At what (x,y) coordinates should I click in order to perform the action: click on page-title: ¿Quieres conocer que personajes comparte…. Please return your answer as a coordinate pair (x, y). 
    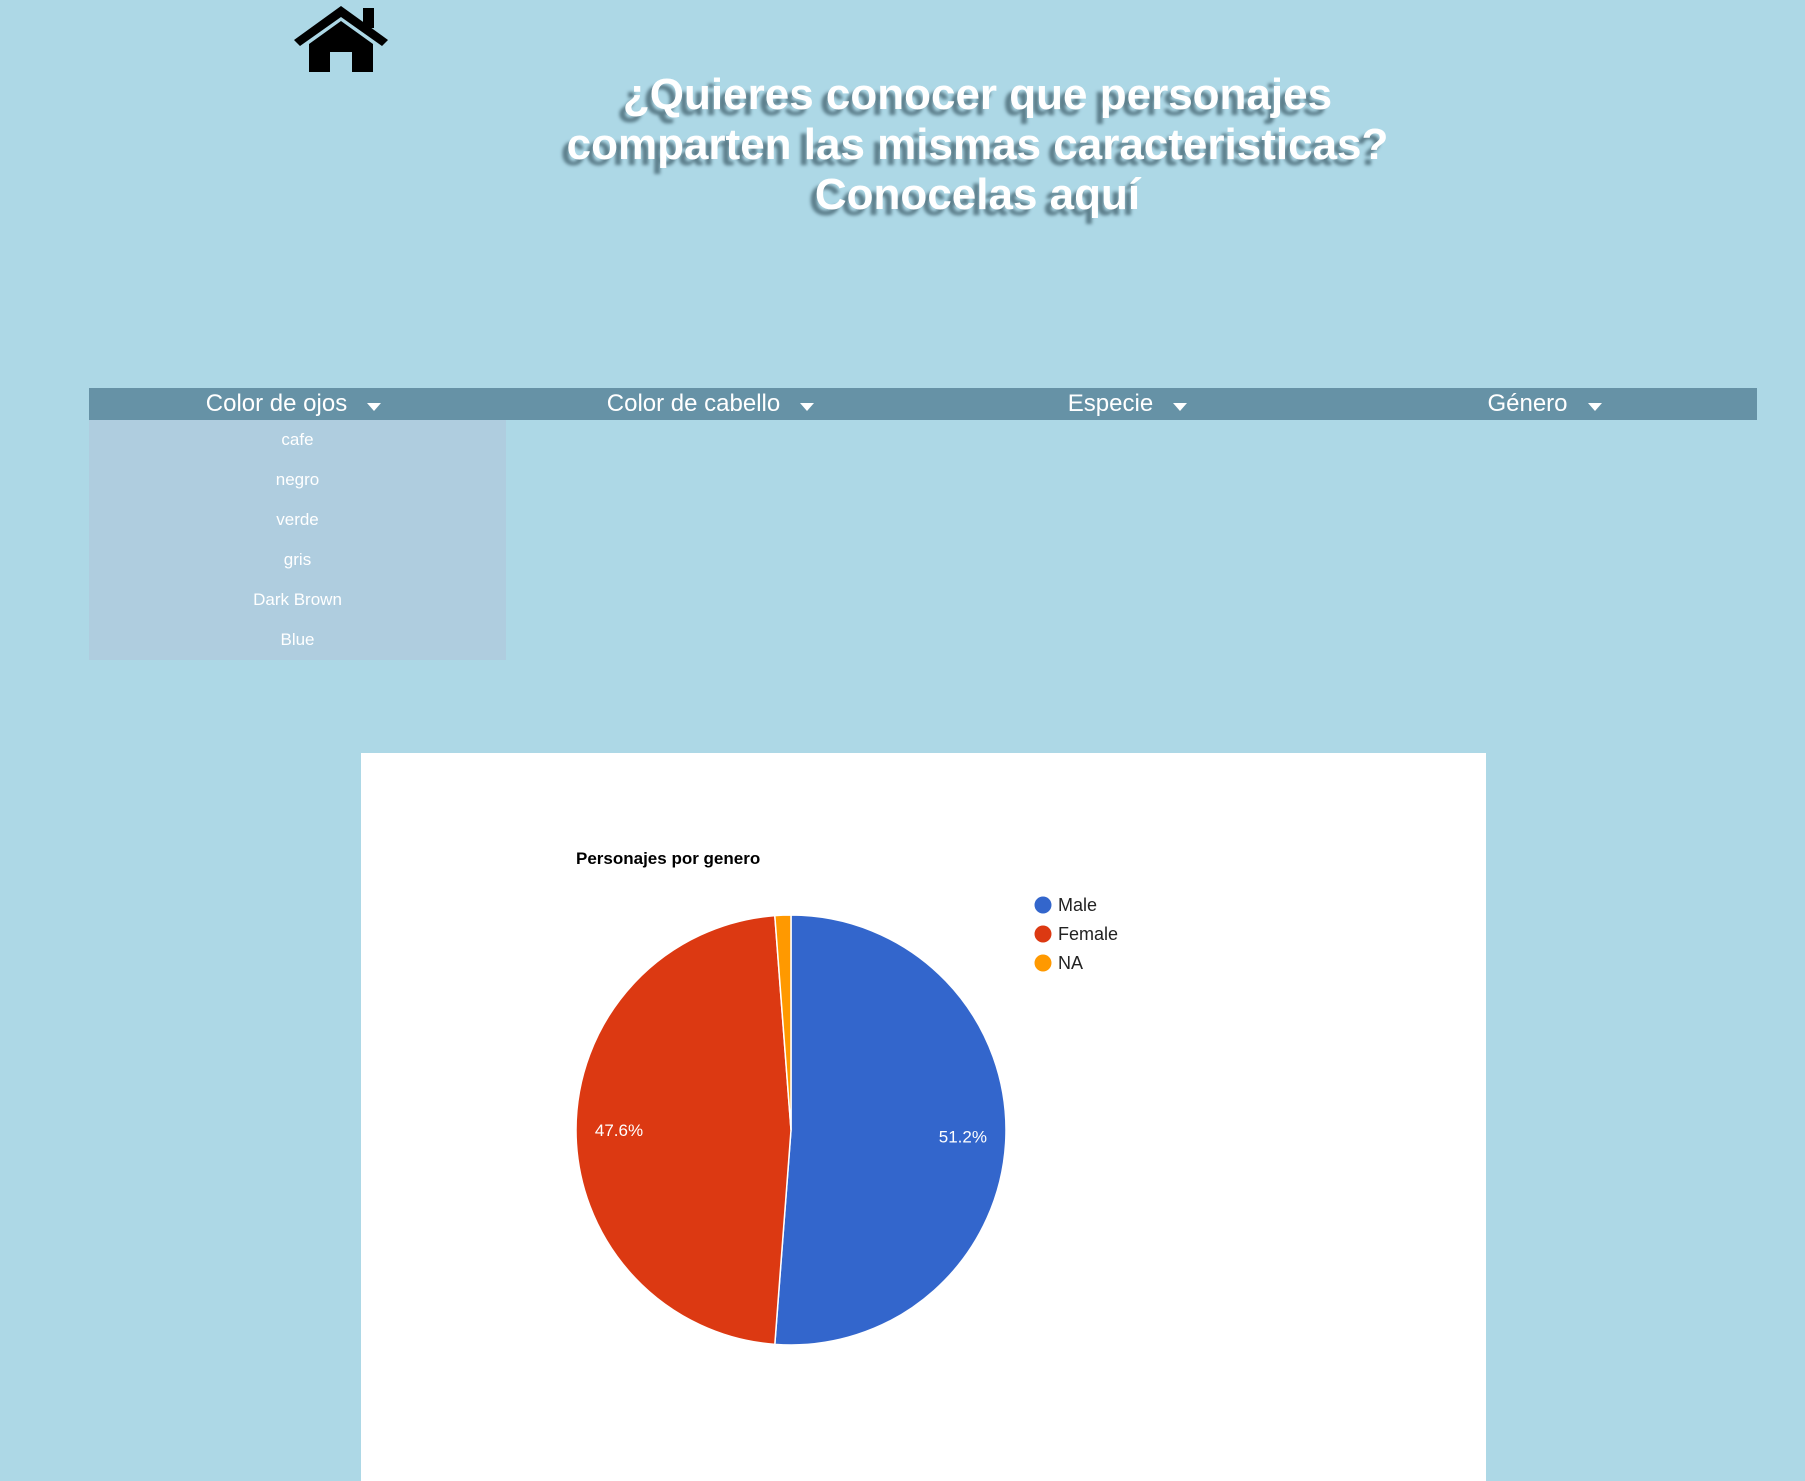
    Looking at the image, I should click on (977, 145).